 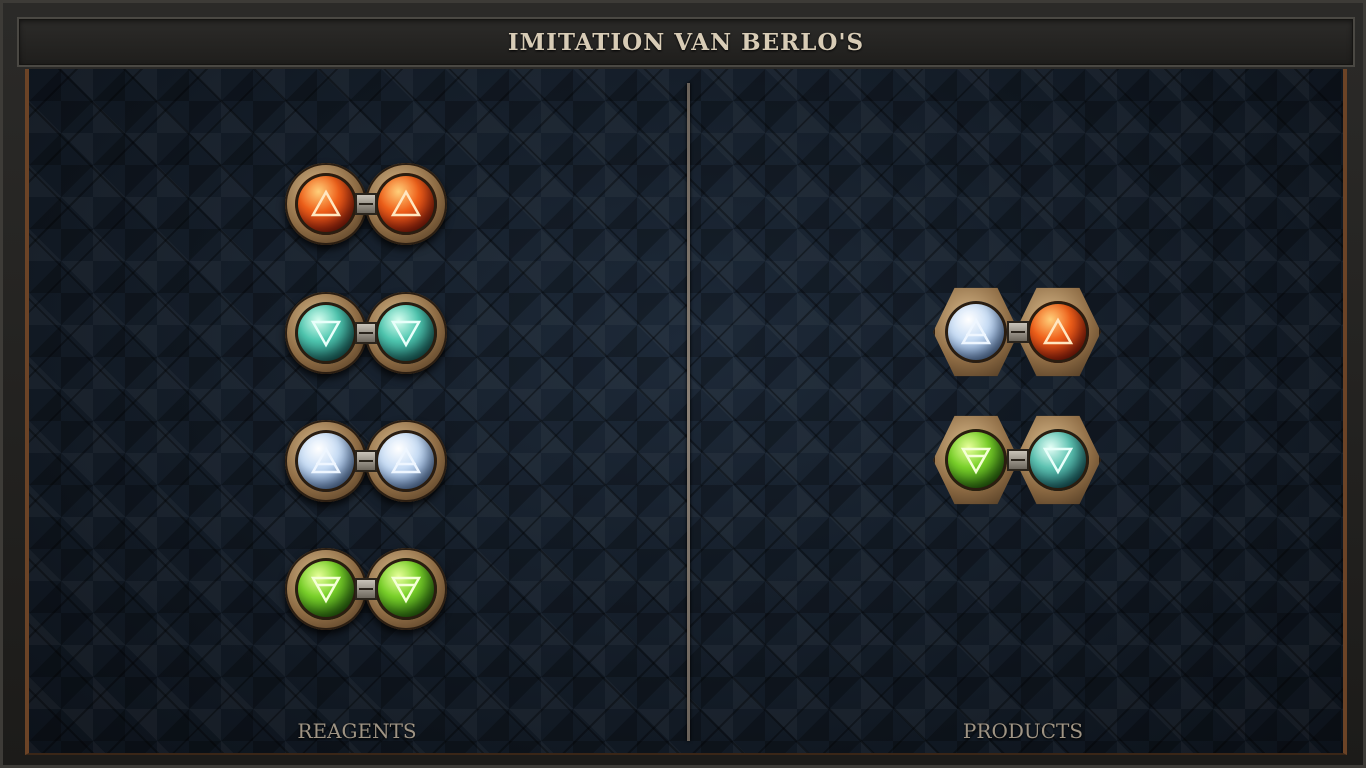 I want to click on reagents-label: REAGENTS, so click(x=357, y=731).